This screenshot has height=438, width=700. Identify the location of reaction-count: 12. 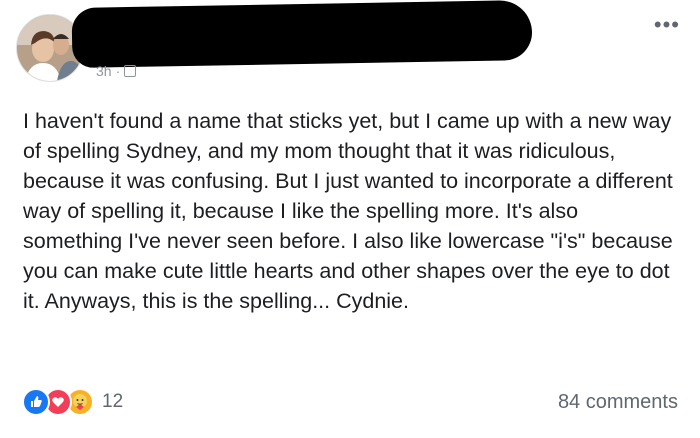
(113, 401).